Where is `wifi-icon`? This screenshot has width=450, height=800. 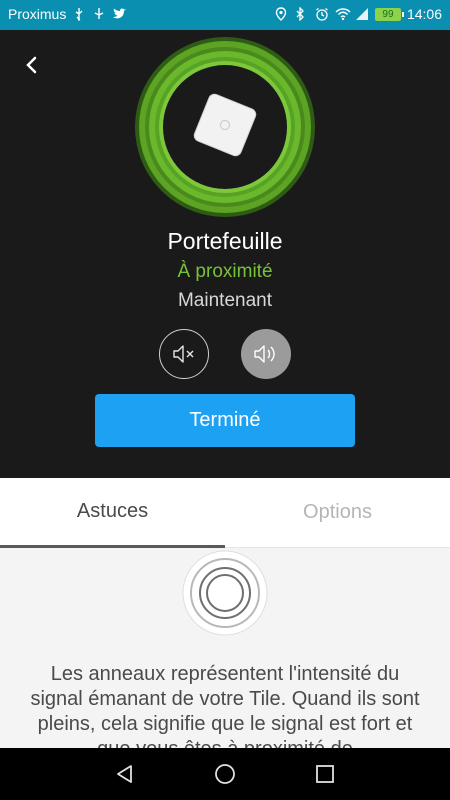
wifi-icon is located at coordinates (343, 14).